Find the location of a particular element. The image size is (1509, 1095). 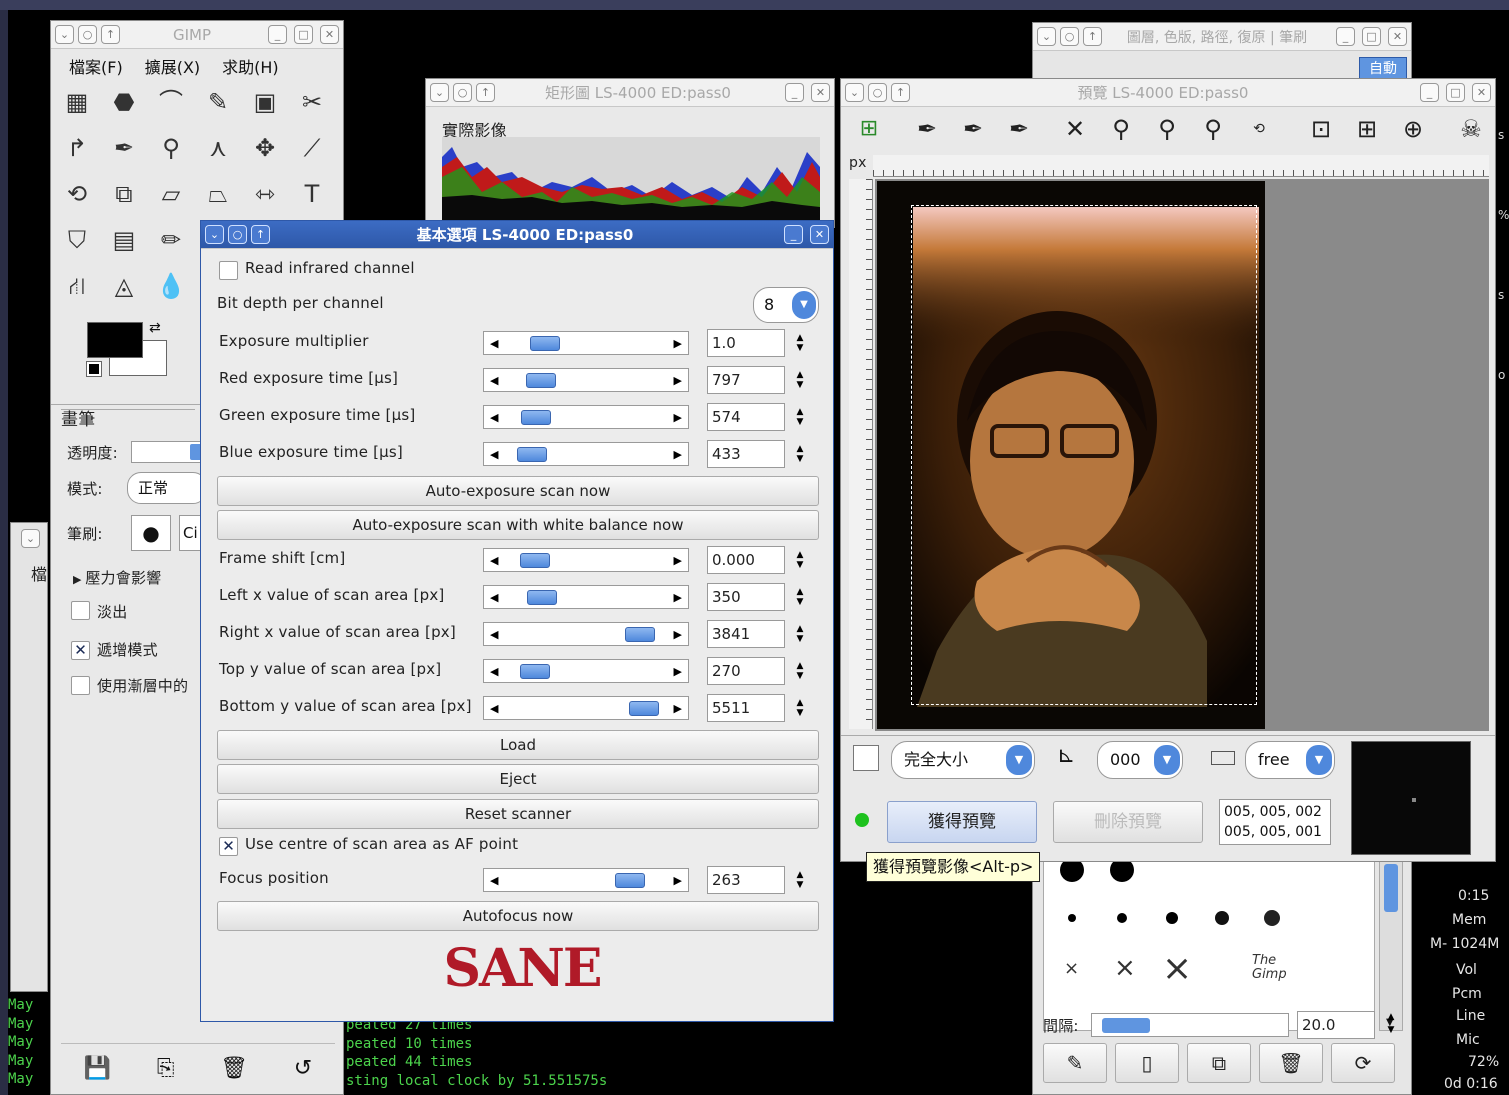

skull-icon: ☠ is located at coordinates (1471, 129).